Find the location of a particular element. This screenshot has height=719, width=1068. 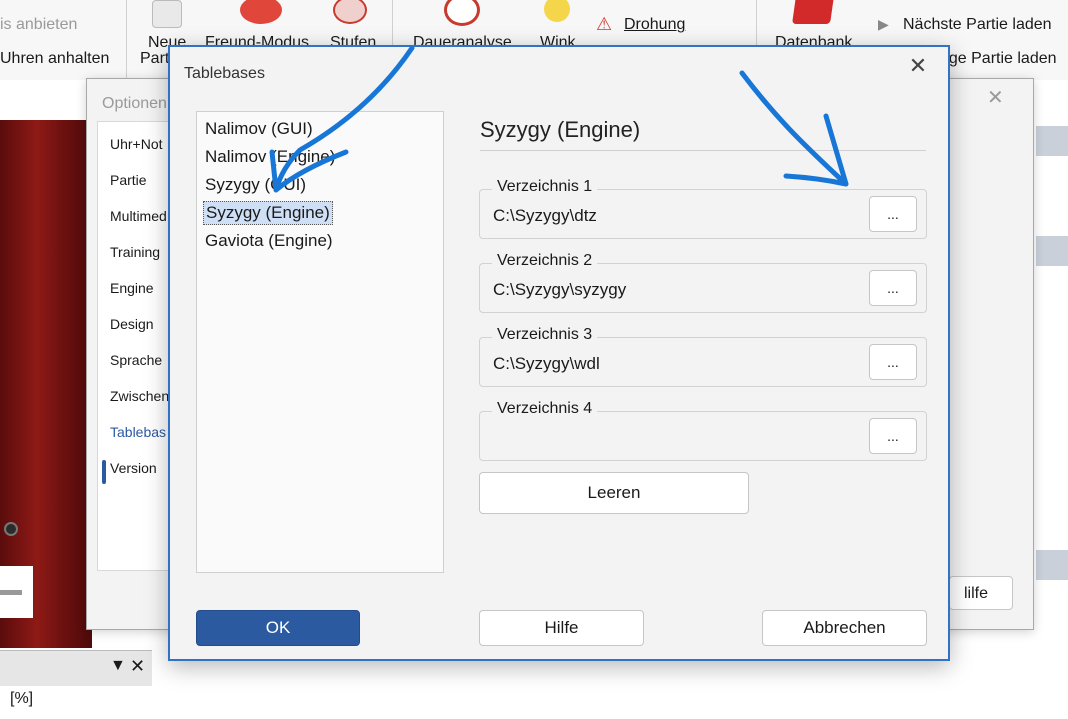

list-item-nalimov-engine: Nalimov (Engine) is located at coordinates (270, 157).